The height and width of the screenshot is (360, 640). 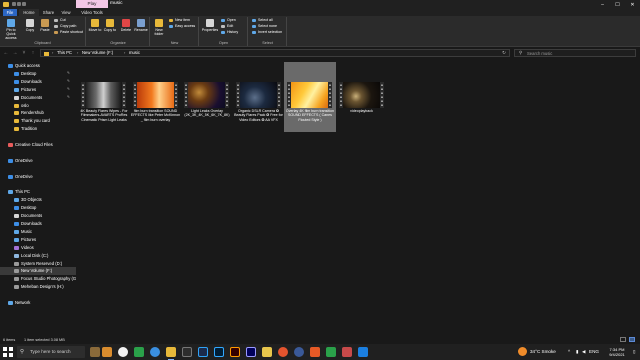 I want to click on file-item: videoplayback, so click(x=362, y=97).